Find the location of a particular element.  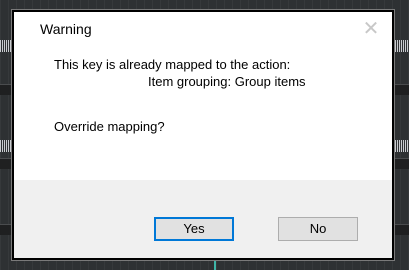

yes-button: Yes is located at coordinates (194, 229).